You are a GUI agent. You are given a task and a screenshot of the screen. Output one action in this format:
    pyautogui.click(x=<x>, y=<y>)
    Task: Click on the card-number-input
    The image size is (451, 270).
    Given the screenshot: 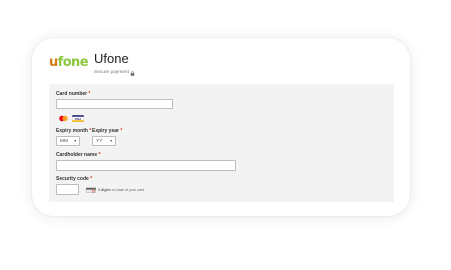 What is the action you would take?
    pyautogui.click(x=114, y=104)
    